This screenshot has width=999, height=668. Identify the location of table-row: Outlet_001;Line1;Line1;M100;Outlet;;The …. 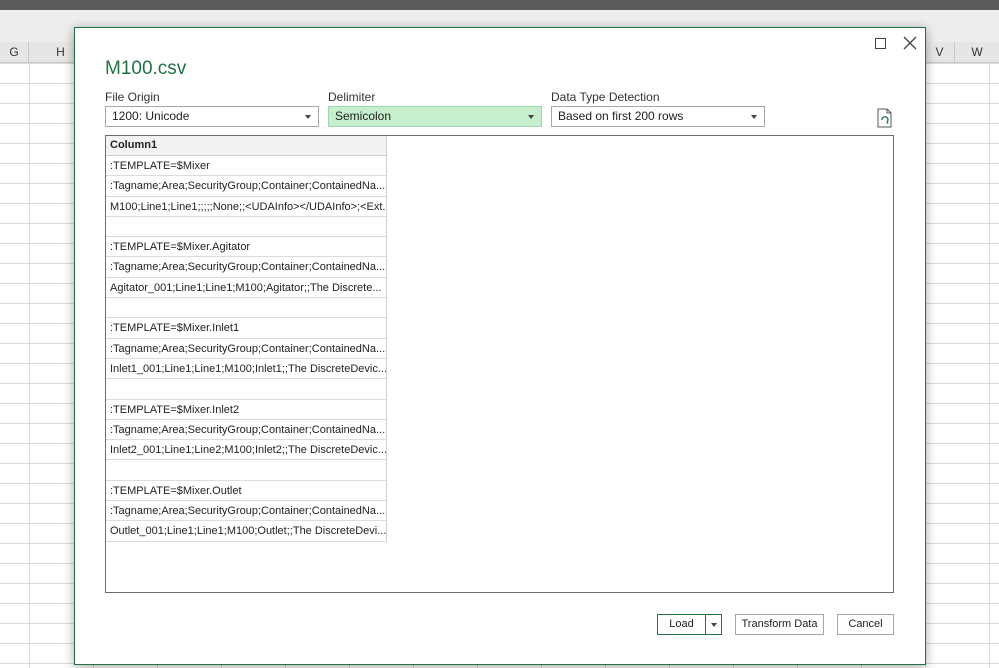
(246, 531).